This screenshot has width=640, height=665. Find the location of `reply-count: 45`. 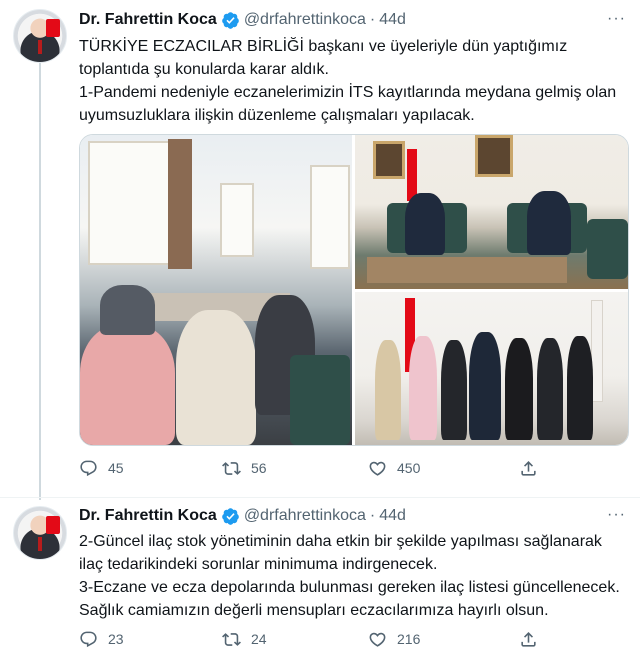

reply-count: 45 is located at coordinates (116, 468).